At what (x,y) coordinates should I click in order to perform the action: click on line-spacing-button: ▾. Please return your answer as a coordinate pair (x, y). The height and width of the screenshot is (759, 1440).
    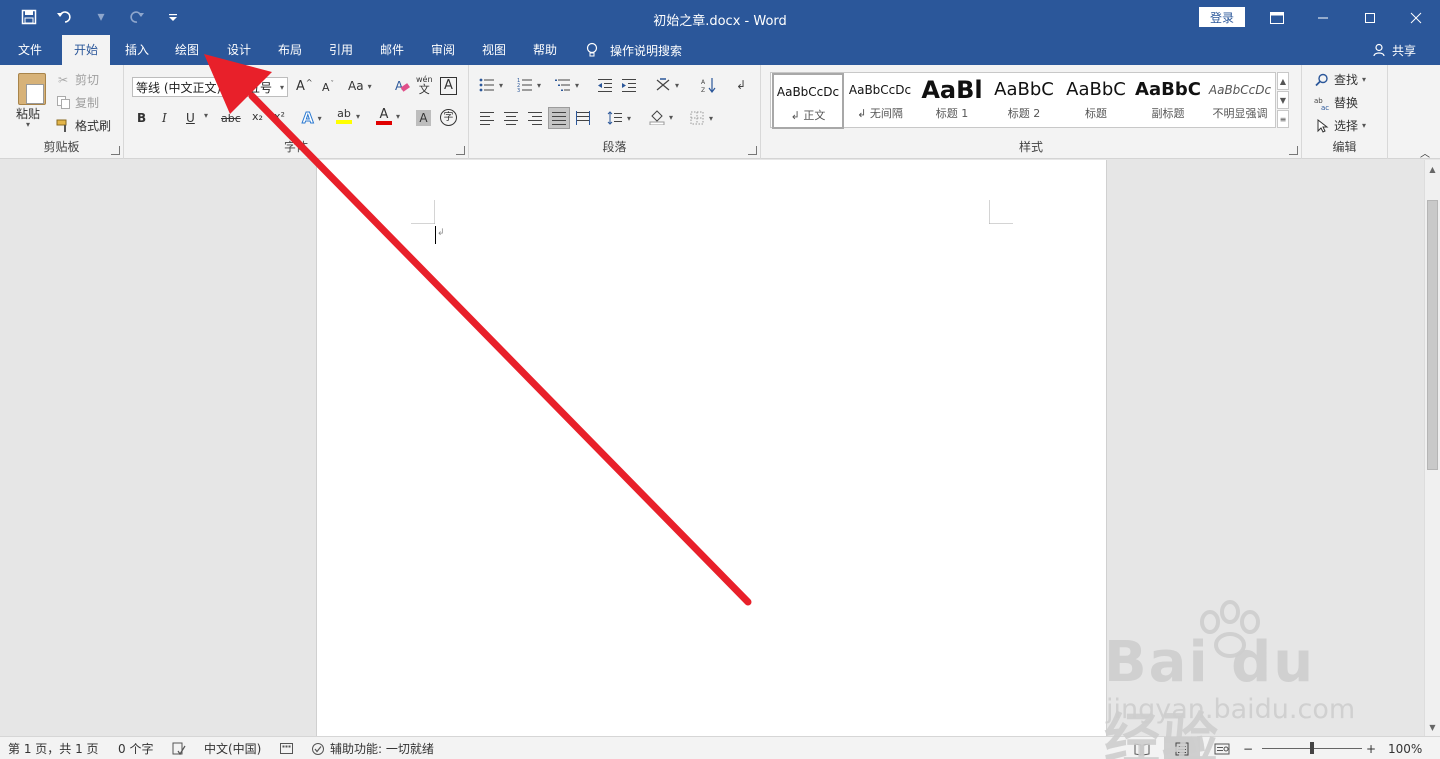
    Looking at the image, I should click on (619, 118).